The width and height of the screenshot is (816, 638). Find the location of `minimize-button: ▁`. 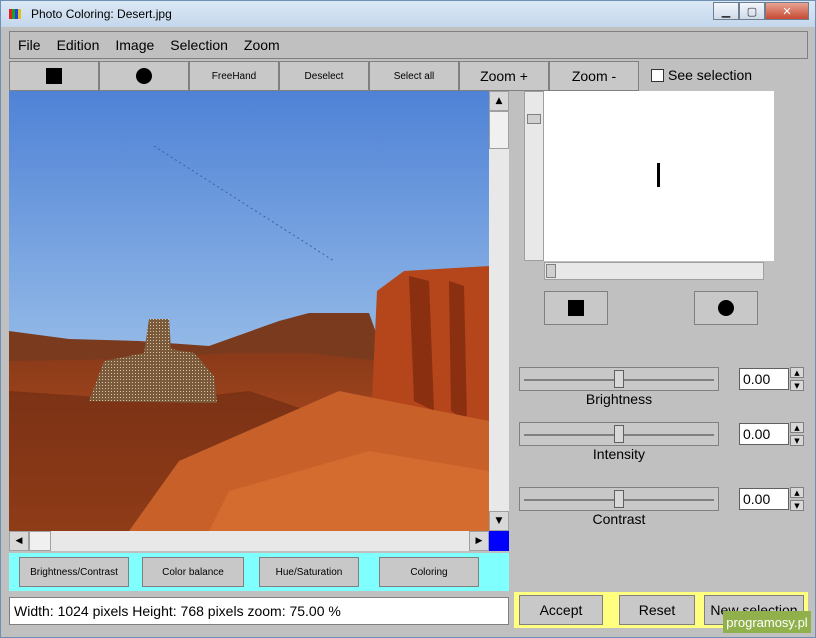

minimize-button: ▁ is located at coordinates (726, 11).